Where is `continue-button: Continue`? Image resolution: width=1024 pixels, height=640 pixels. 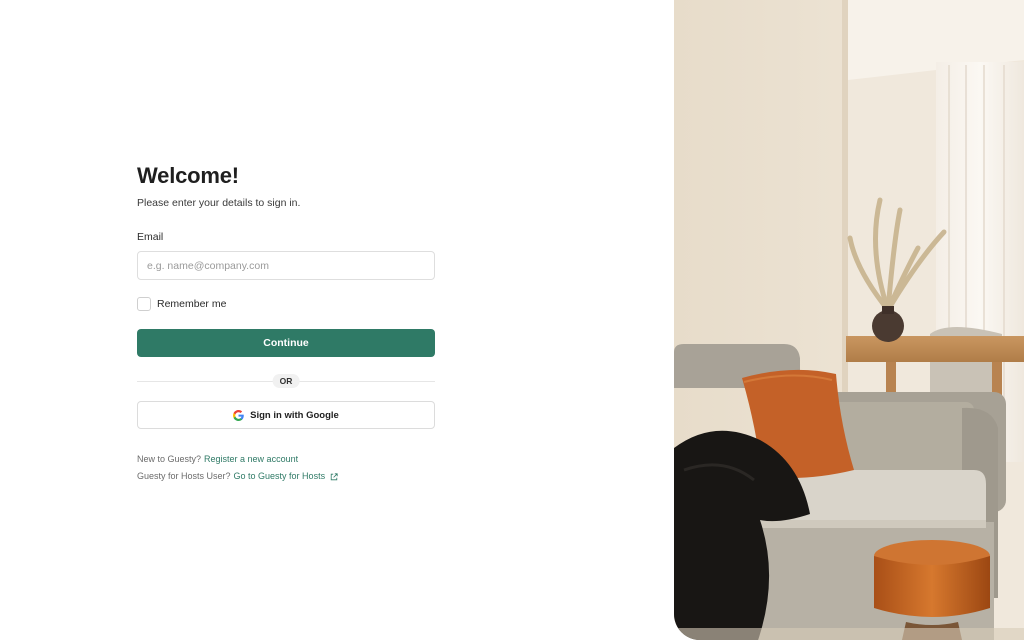 continue-button: Continue is located at coordinates (286, 343).